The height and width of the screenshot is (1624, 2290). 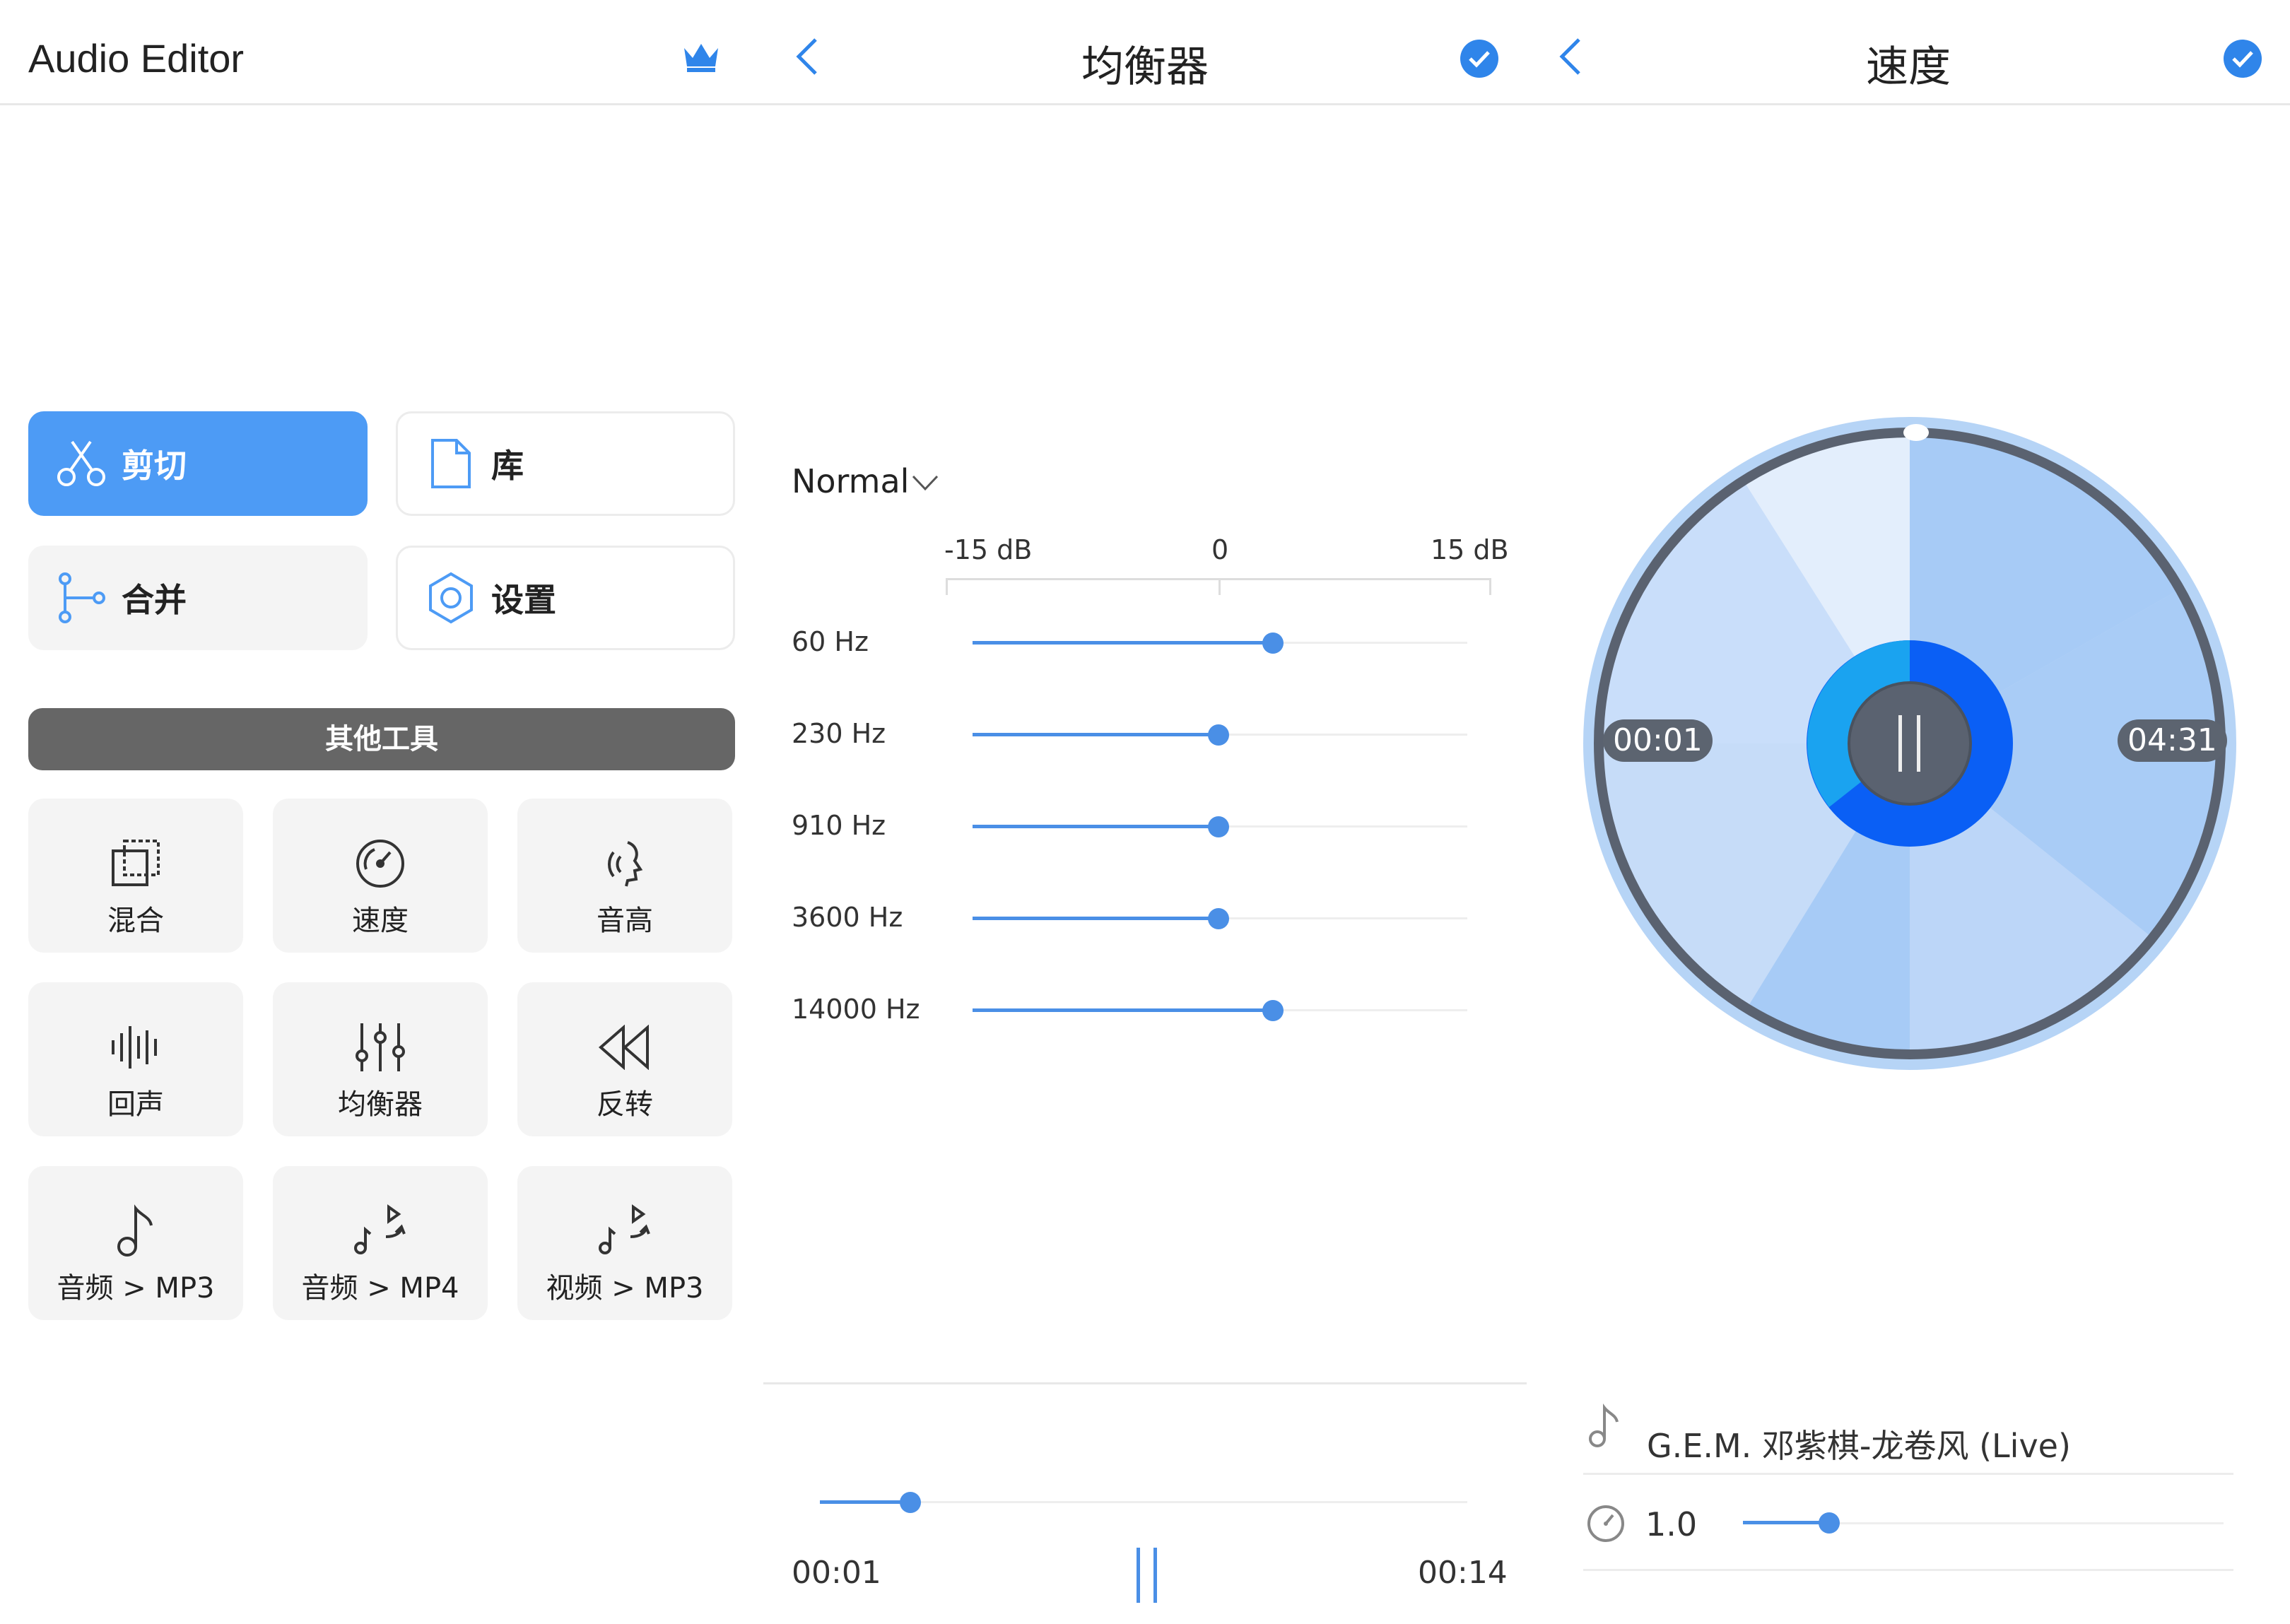 What do you see at coordinates (1145, 1383) in the screenshot?
I see `player-divider` at bounding box center [1145, 1383].